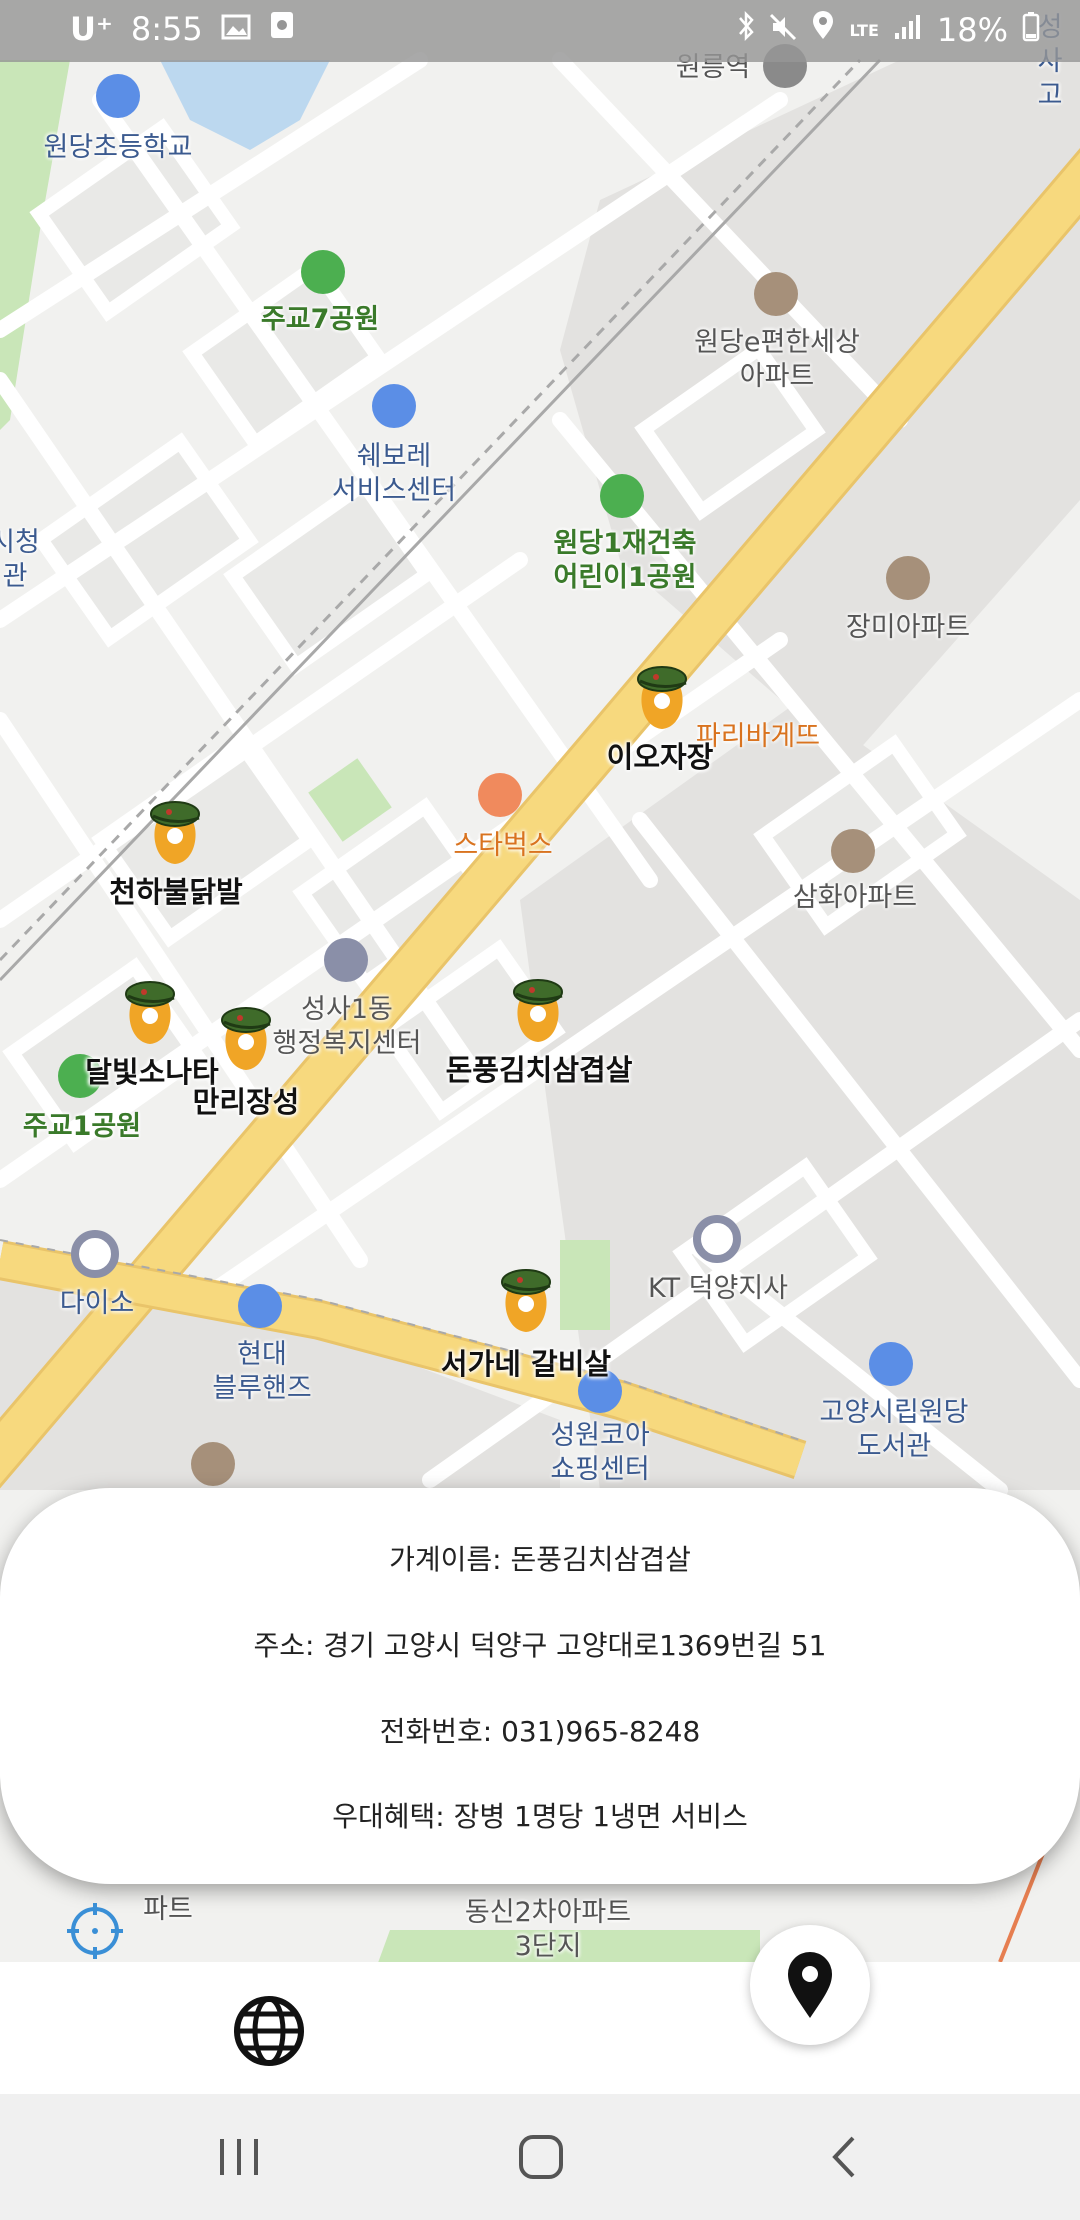 The image size is (1080, 2220). I want to click on bottom-app-bar, so click(540, 2028).